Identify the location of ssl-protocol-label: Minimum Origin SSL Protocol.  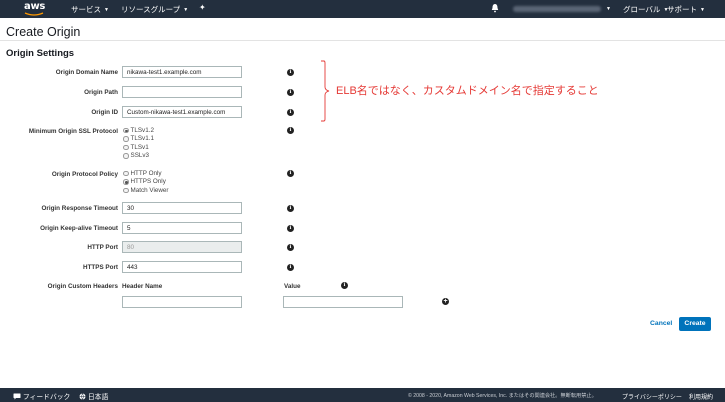
(73, 131).